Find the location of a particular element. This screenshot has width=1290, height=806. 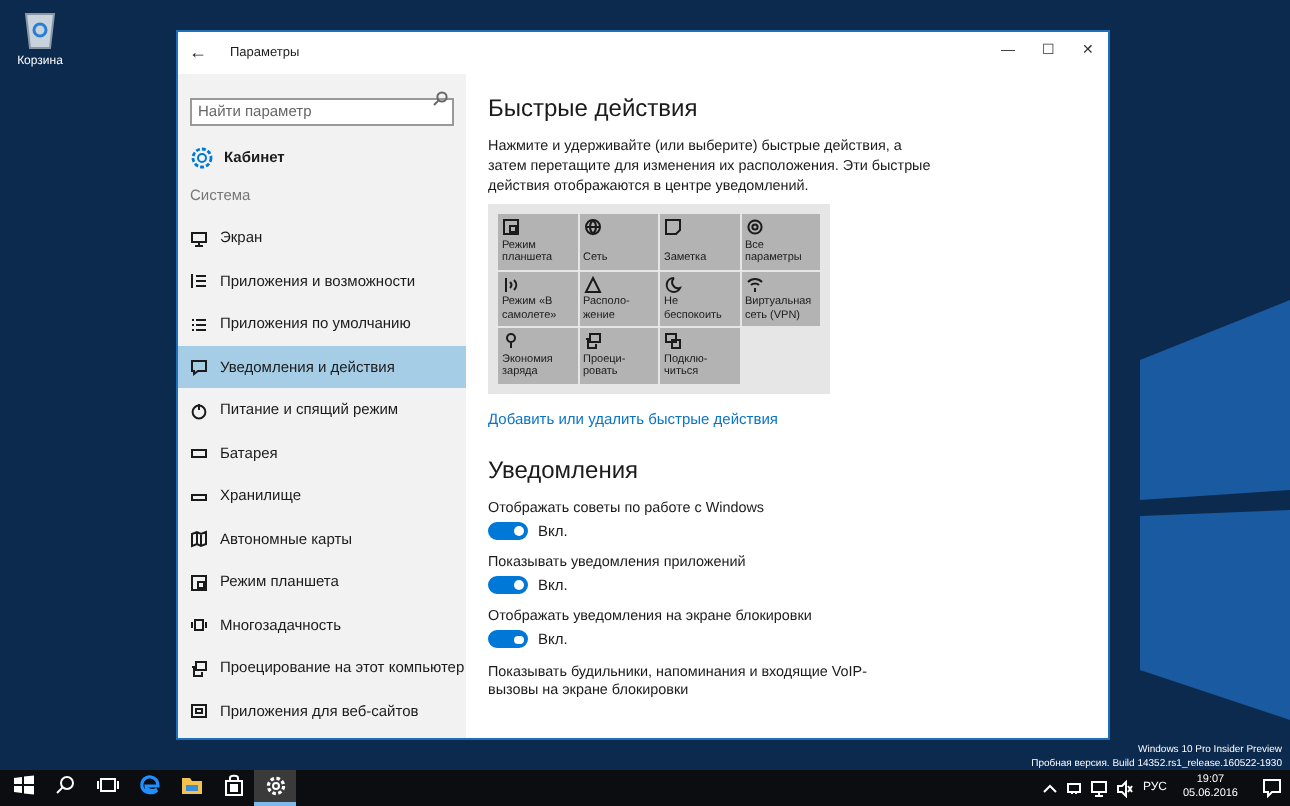

wifi-icon is located at coordinates (754, 284).